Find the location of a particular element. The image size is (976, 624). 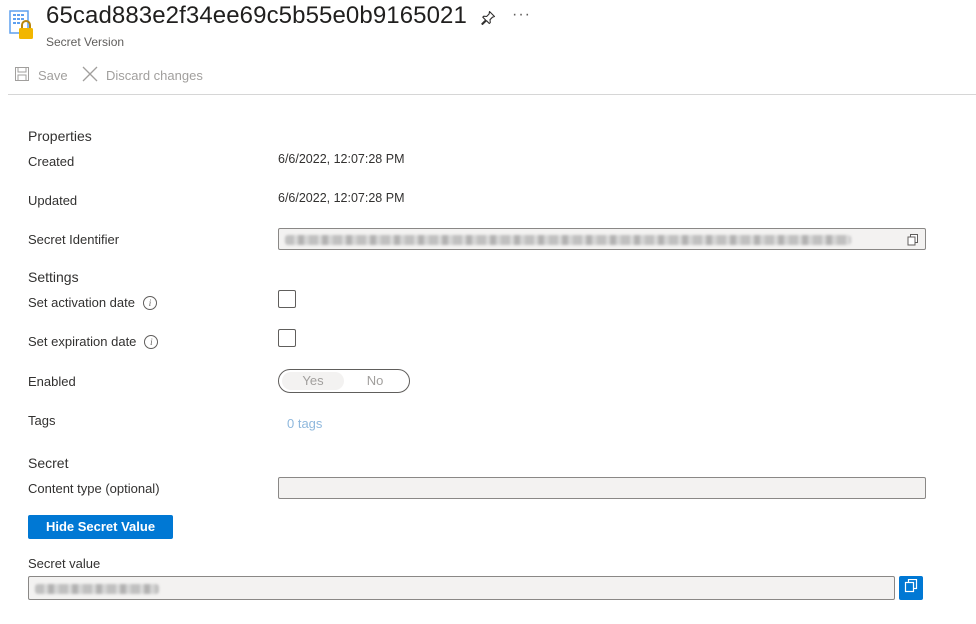

redacted-secret-value is located at coordinates (97, 589).